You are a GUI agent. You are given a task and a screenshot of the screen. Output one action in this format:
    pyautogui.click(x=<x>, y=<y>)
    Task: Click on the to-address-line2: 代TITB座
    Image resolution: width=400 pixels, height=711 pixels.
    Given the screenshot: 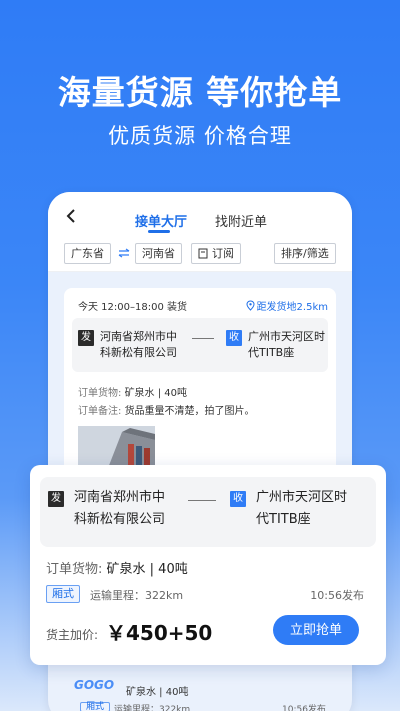 What is the action you would take?
    pyautogui.click(x=271, y=352)
    